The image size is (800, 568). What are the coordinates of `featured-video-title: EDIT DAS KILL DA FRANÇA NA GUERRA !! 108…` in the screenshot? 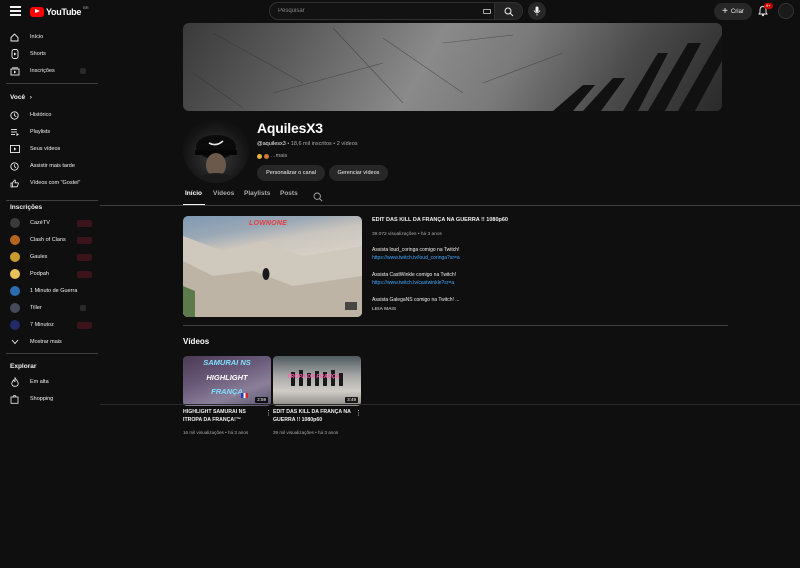 It's located at (440, 220).